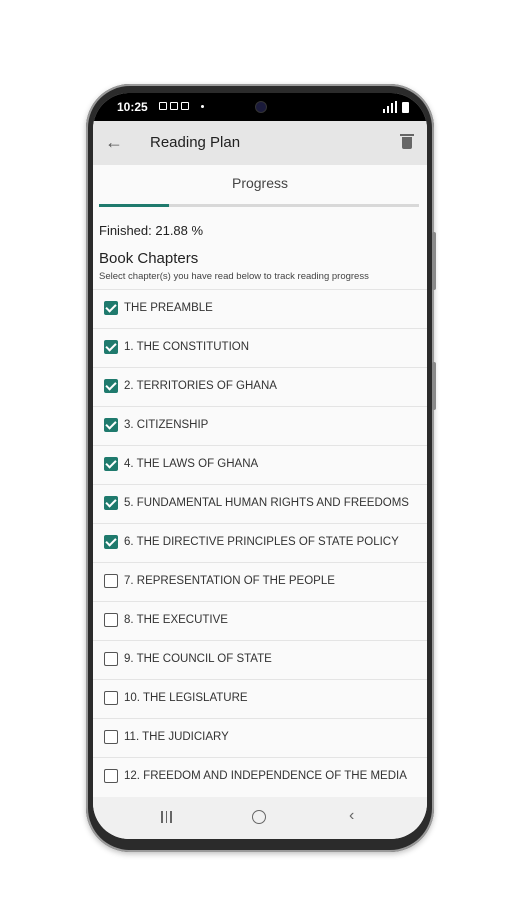 The width and height of the screenshot is (519, 900). What do you see at coordinates (200, 386) in the screenshot?
I see `chapter-label: 2. TERRITORIES OF GHANA` at bounding box center [200, 386].